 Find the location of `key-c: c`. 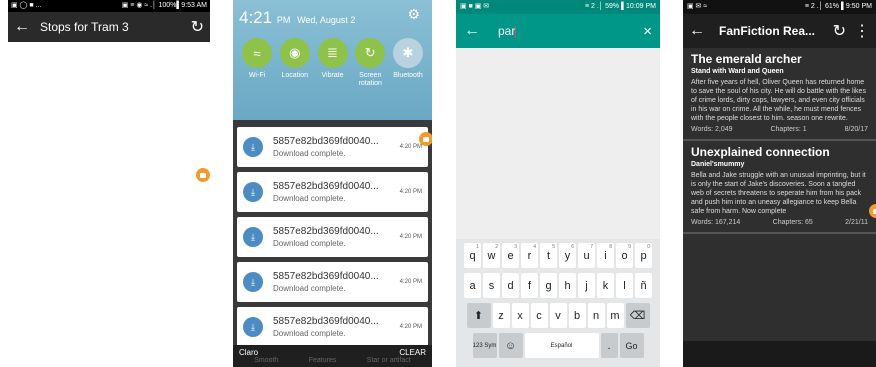

key-c: c is located at coordinates (539, 315).